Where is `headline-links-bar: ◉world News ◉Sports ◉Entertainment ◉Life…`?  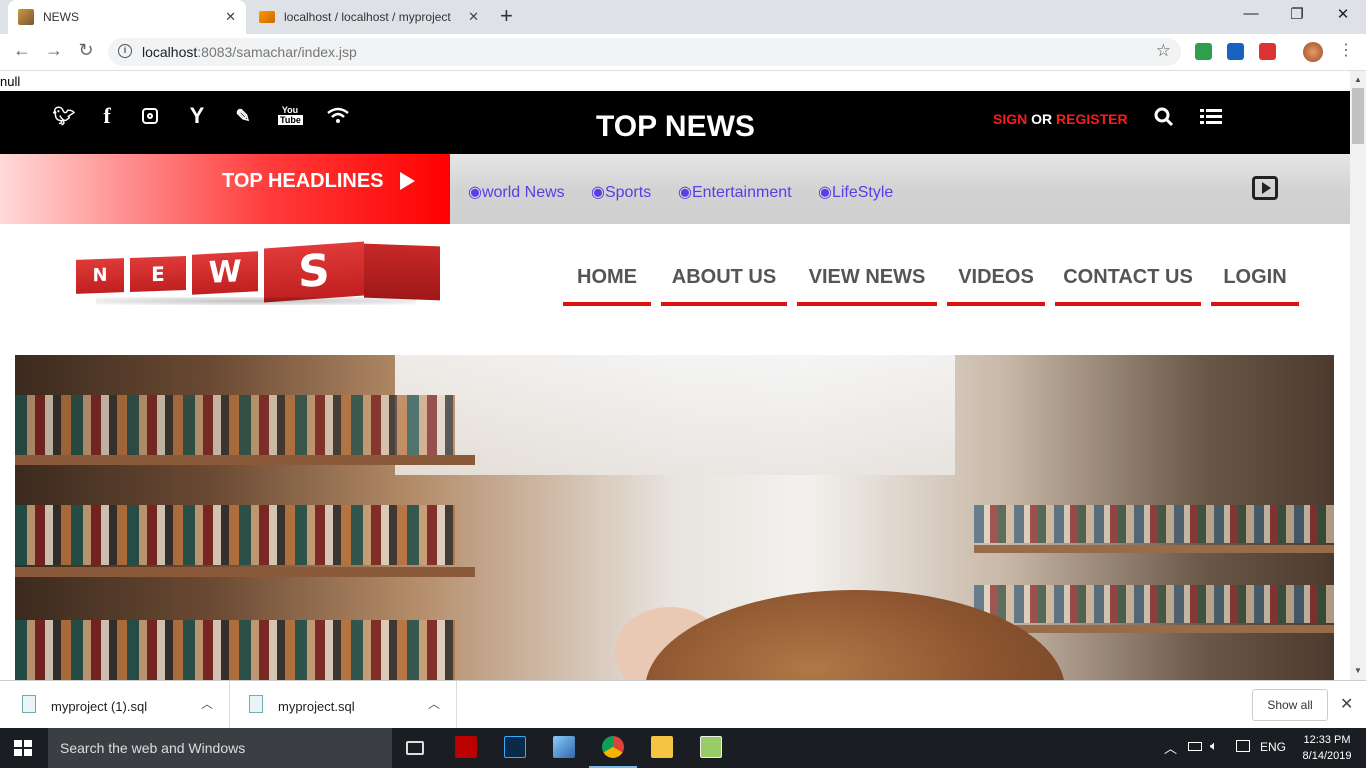 headline-links-bar: ◉world News ◉Sports ◉Entertainment ◉Life… is located at coordinates (900, 189).